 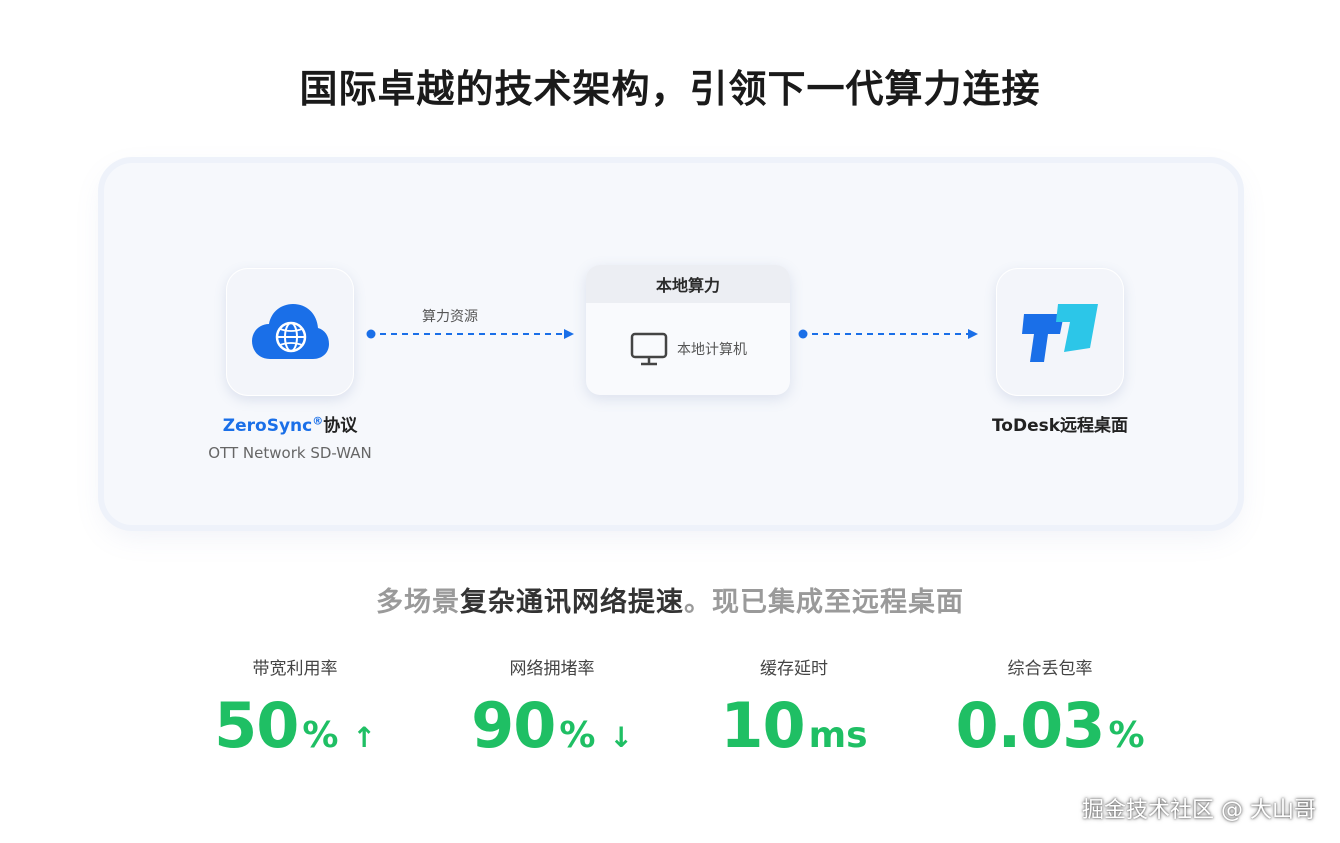 I want to click on metric-latency: 缓存延时 10 ms, so click(x=794, y=705).